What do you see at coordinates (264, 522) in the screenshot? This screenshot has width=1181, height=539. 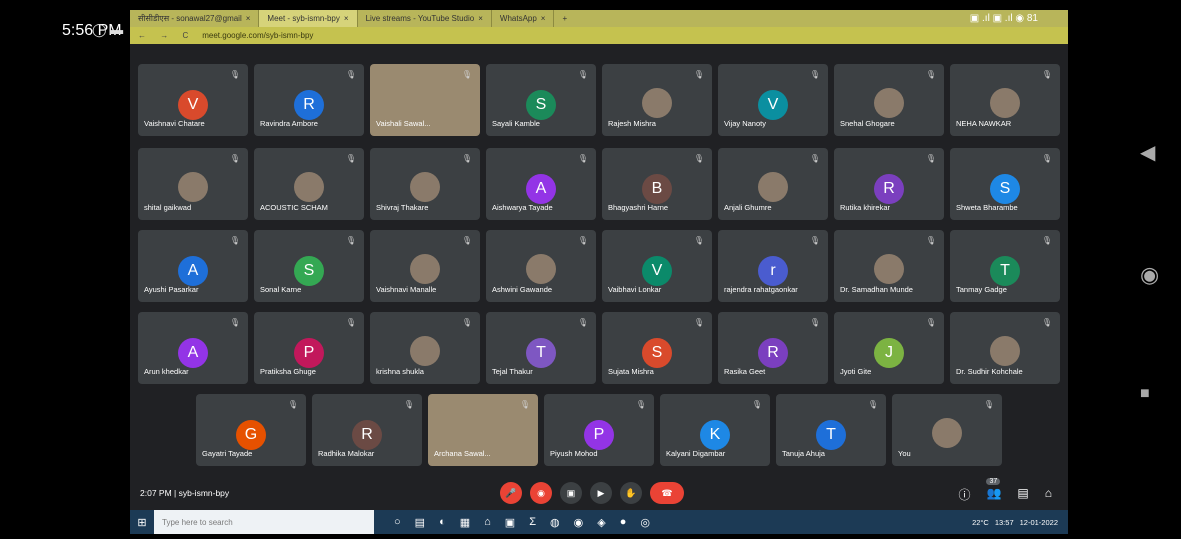 I see `taskbar-search: Type here to search` at bounding box center [264, 522].